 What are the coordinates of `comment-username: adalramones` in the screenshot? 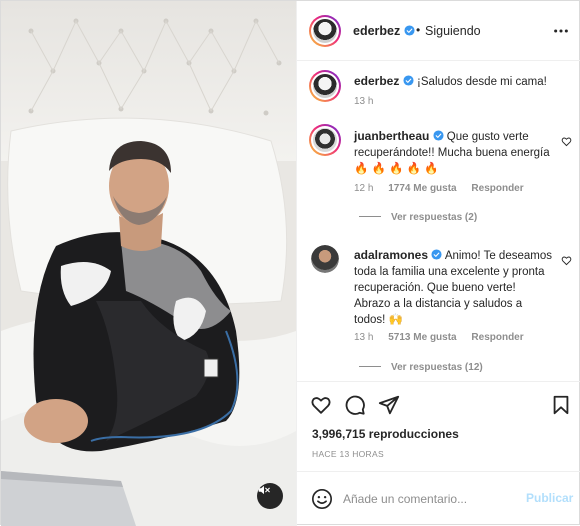 It's located at (391, 255).